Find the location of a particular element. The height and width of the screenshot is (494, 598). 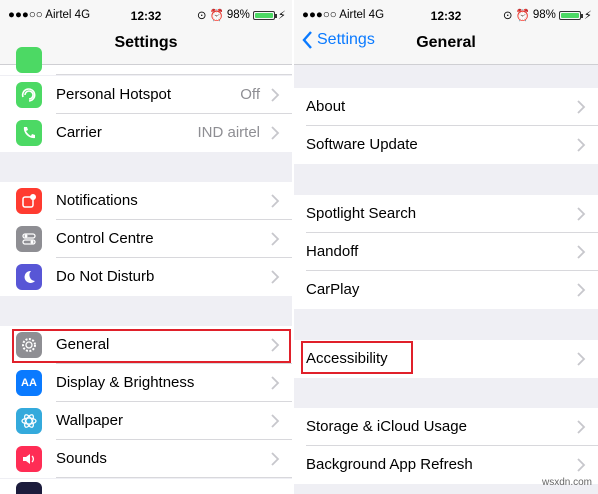

page-title: General is located at coordinates (446, 42).